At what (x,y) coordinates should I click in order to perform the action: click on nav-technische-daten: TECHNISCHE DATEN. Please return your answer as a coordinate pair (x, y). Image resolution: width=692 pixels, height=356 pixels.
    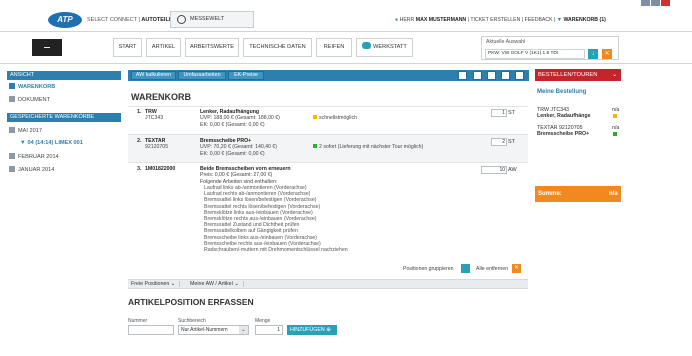
    Looking at the image, I should click on (277, 47).